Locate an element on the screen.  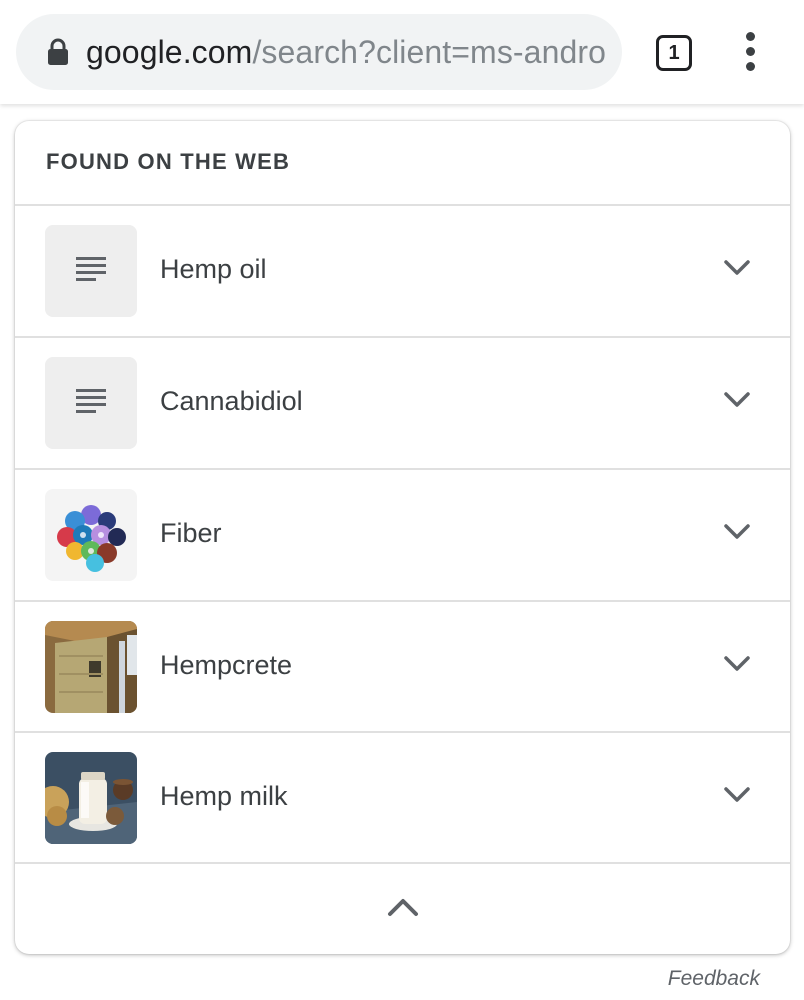
url-host: google.com is located at coordinates (169, 51).